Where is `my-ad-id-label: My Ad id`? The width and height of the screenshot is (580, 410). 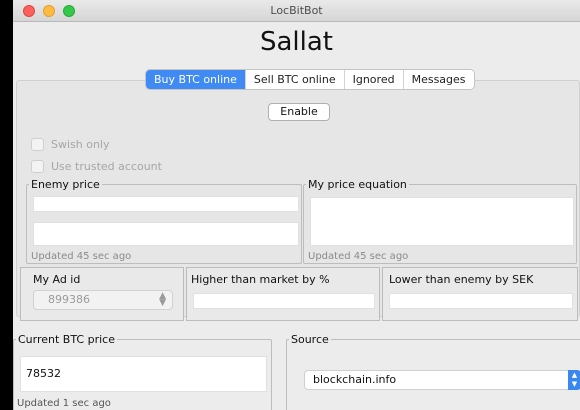
my-ad-id-label: My Ad id is located at coordinates (57, 279).